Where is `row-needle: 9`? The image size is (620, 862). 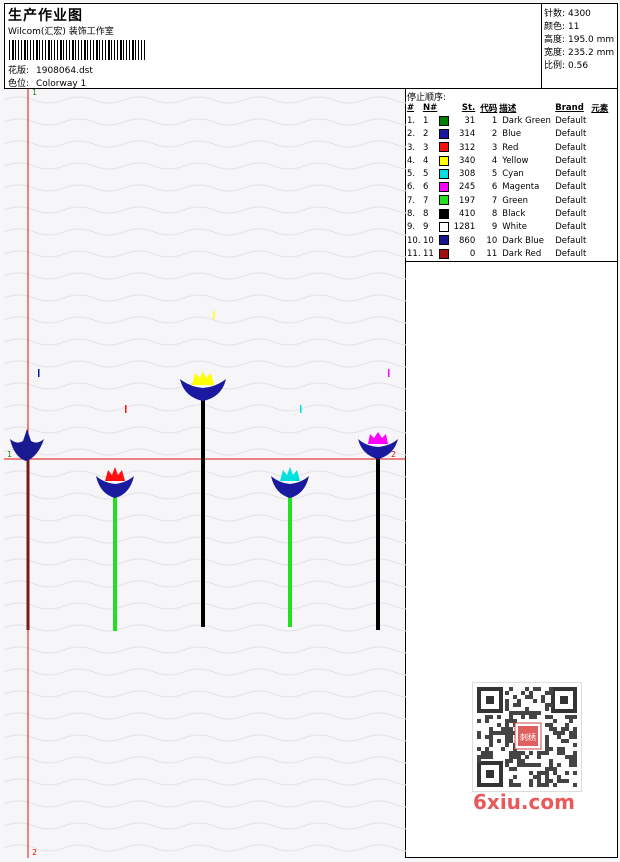
row-needle: 9 is located at coordinates (426, 227).